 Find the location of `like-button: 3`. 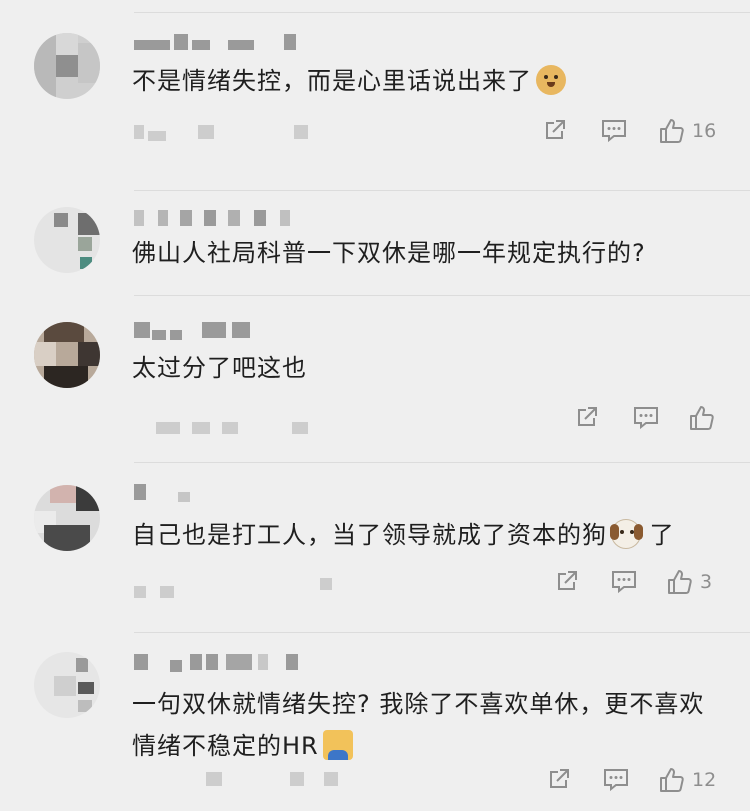

like-button: 3 is located at coordinates (689, 582).